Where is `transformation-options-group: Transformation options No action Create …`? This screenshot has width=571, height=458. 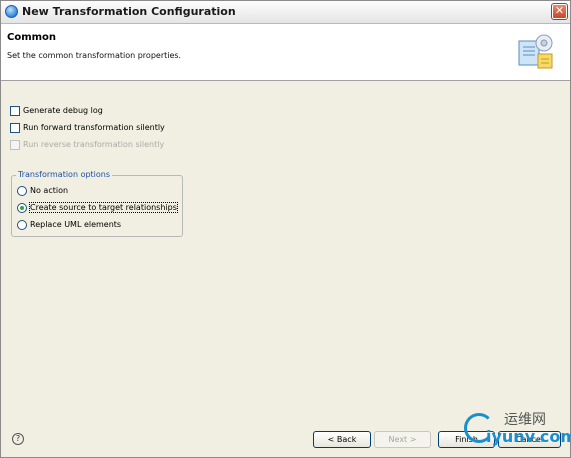 transformation-options-group: Transformation options No action Create … is located at coordinates (97, 203).